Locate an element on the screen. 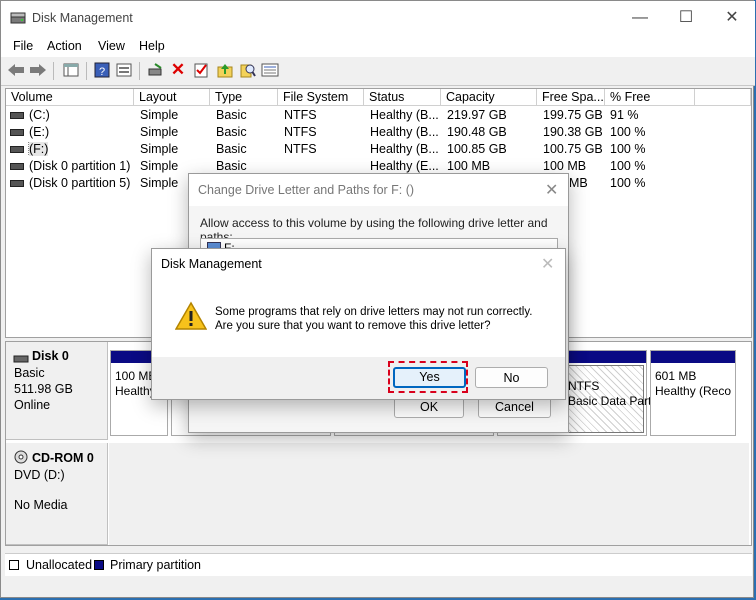  partition-file-system: NTFS is located at coordinates (584, 386).